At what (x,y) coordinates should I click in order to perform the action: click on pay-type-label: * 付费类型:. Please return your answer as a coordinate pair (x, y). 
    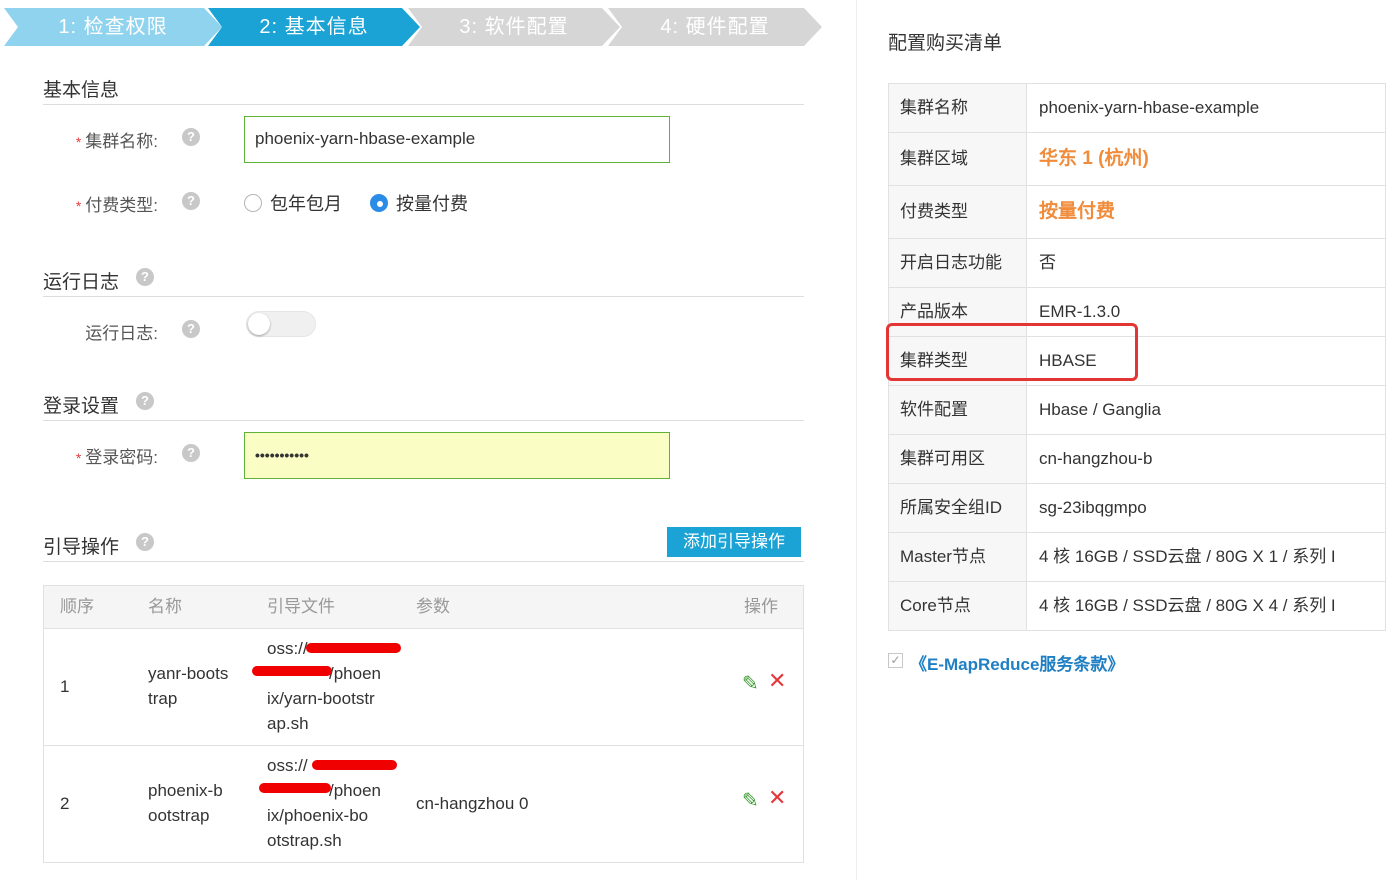
    Looking at the image, I should click on (103, 203).